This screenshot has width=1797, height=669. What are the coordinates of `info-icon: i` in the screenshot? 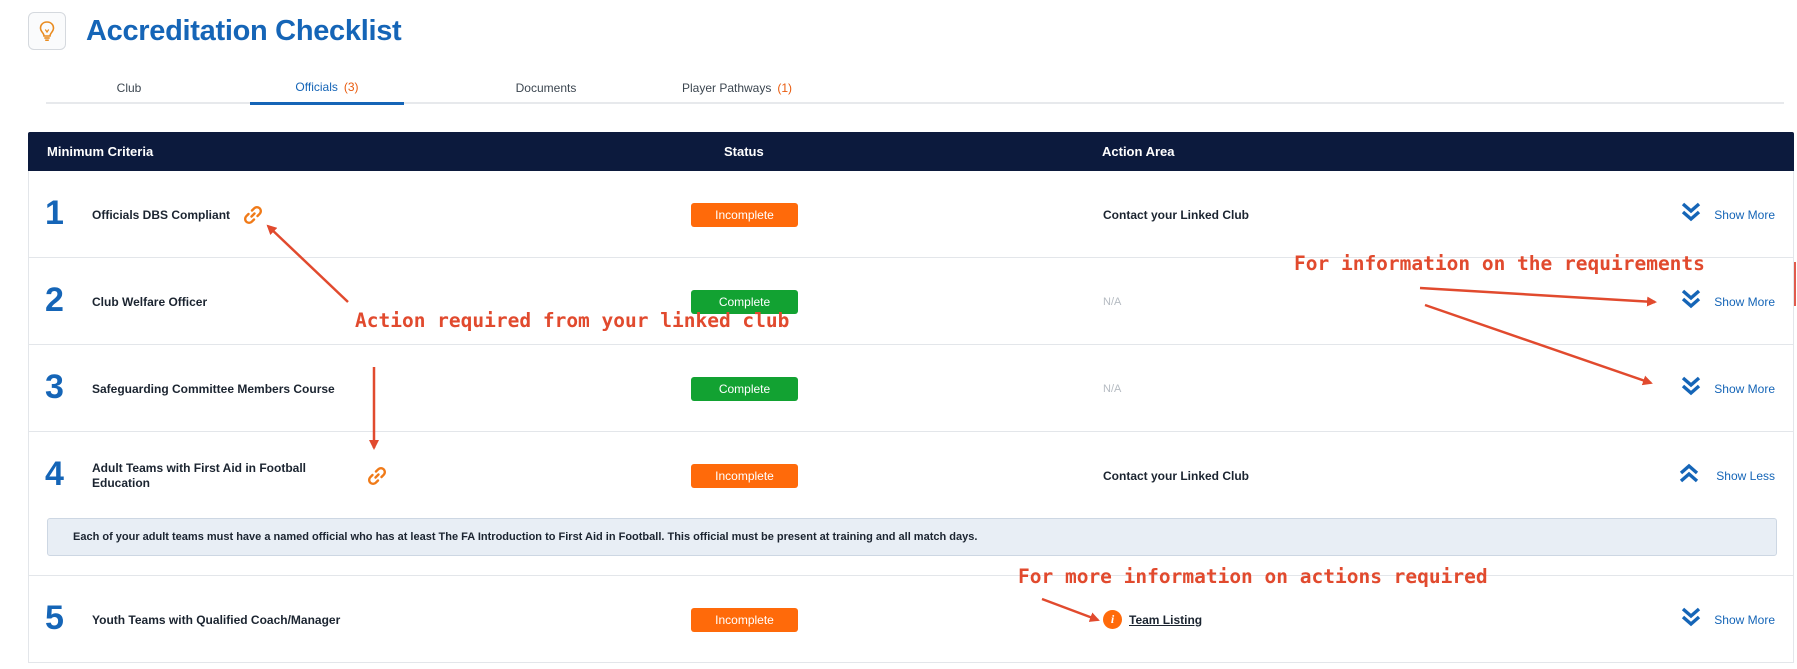 It's located at (1112, 619).